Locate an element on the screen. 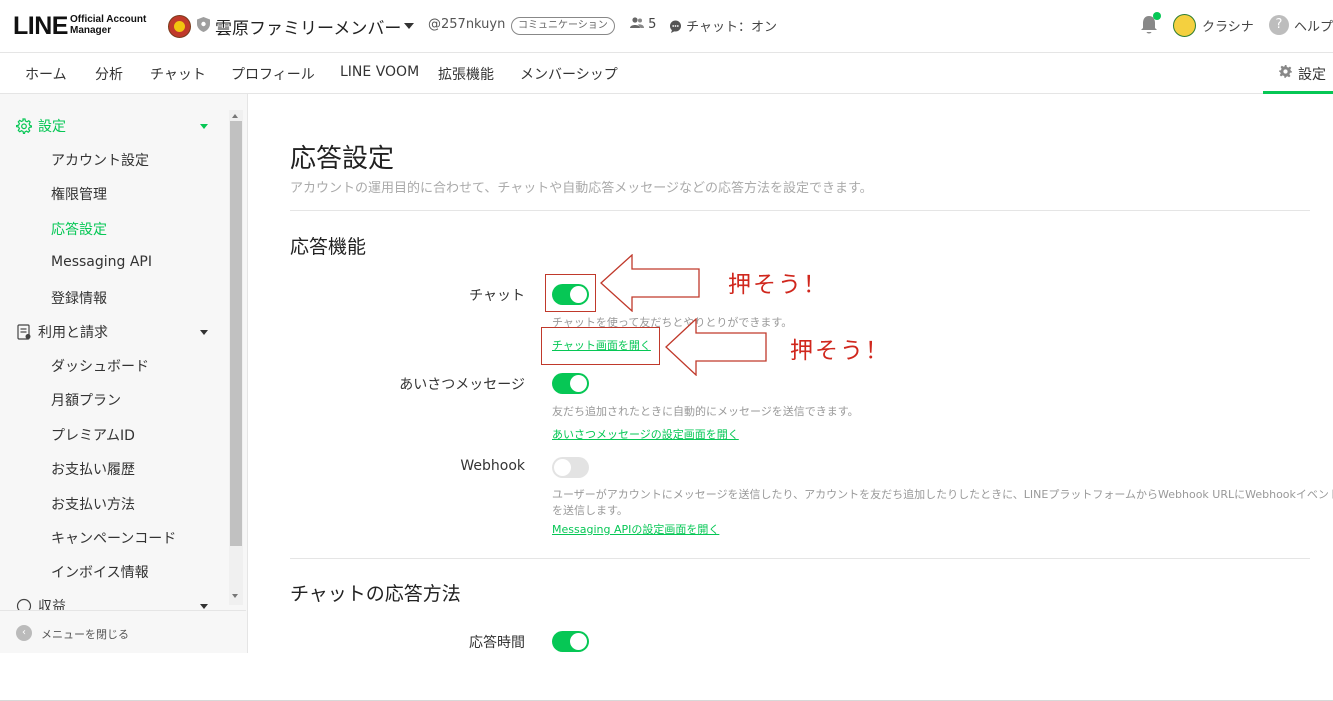  sidebar-group-billing: 利用と請求 is located at coordinates (62, 332).